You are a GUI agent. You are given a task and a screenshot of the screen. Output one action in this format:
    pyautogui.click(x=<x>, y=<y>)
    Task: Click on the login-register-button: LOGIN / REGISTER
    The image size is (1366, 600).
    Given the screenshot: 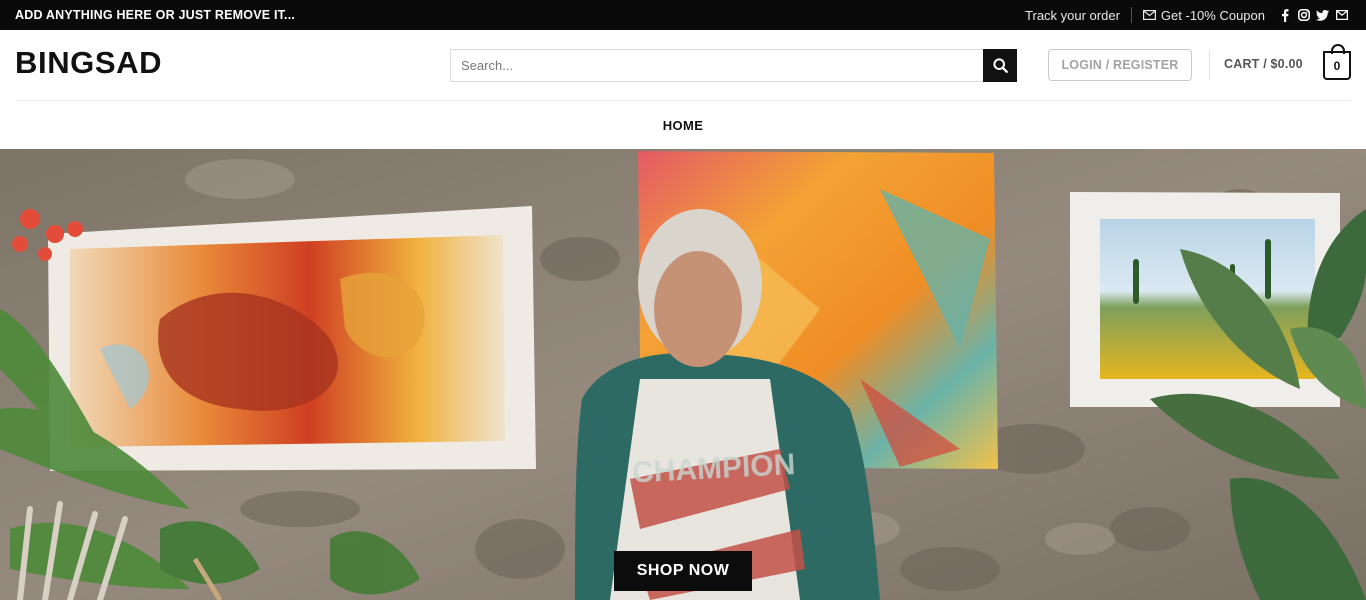 What is the action you would take?
    pyautogui.click(x=1120, y=65)
    